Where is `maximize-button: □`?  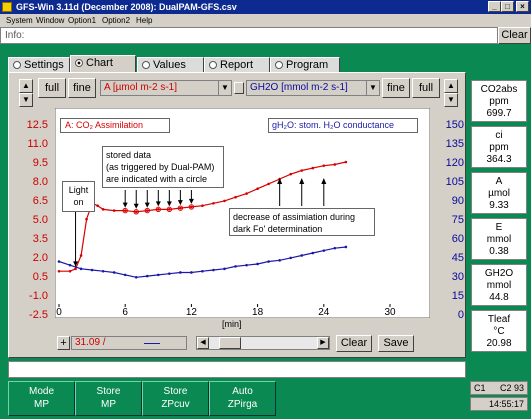 maximize-button: □ is located at coordinates (507, 6).